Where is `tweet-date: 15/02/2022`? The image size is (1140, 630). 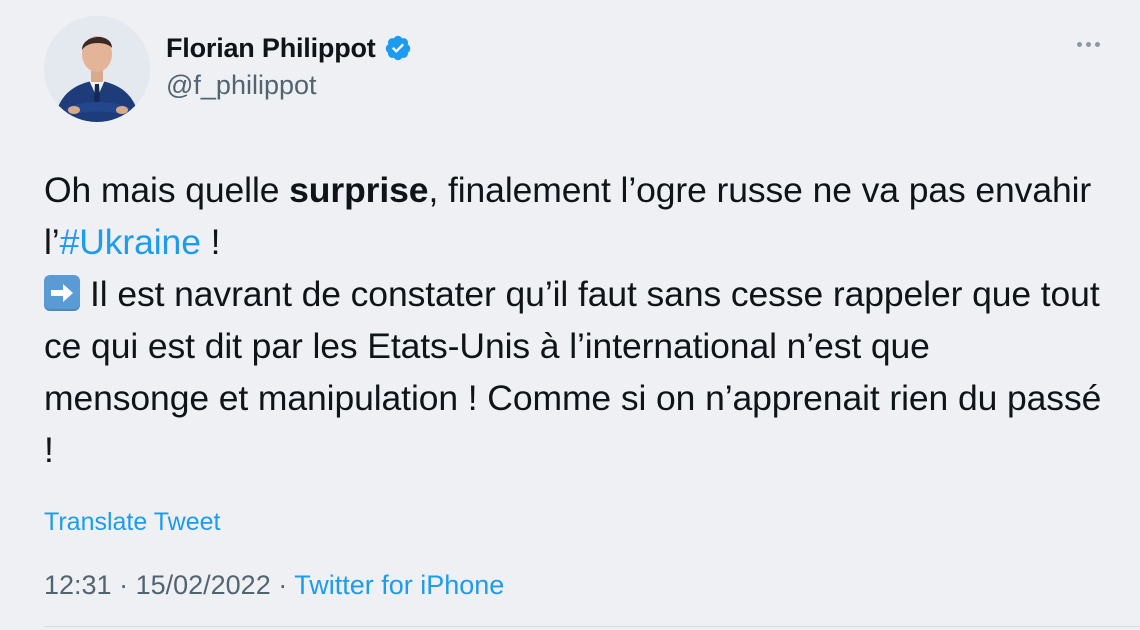 tweet-date: 15/02/2022 is located at coordinates (203, 585).